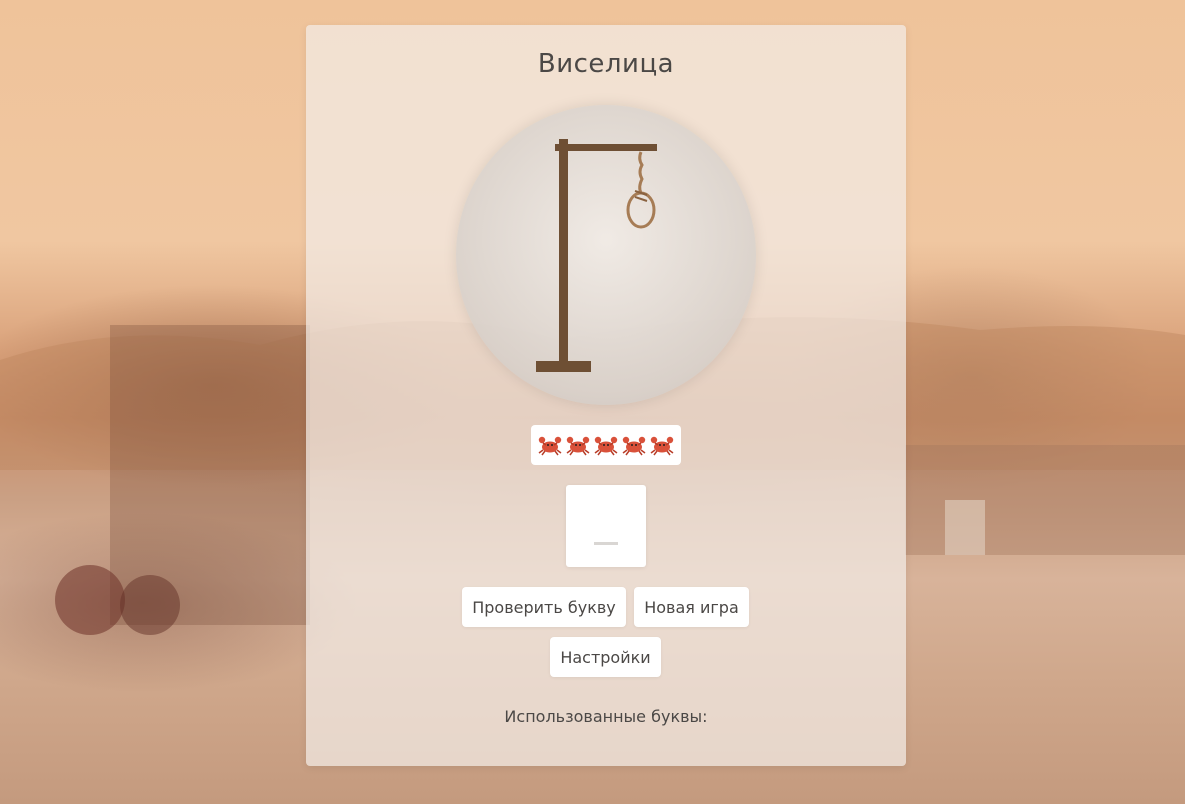 The image size is (1185, 804). I want to click on gallows-scene, so click(606, 255).